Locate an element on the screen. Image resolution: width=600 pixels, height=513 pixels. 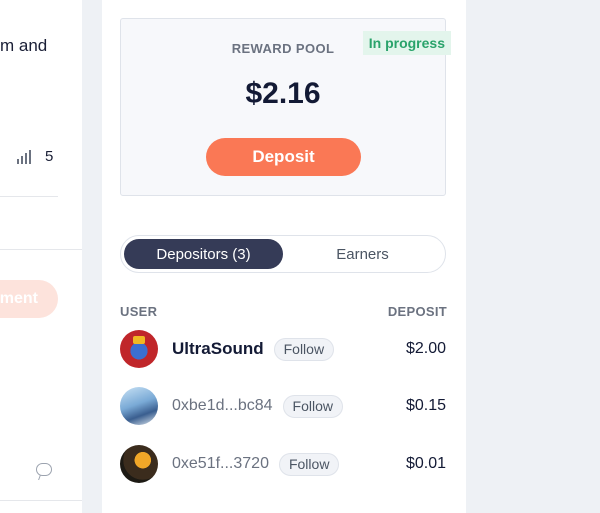
column-header-user: USER is located at coordinates (139, 311).